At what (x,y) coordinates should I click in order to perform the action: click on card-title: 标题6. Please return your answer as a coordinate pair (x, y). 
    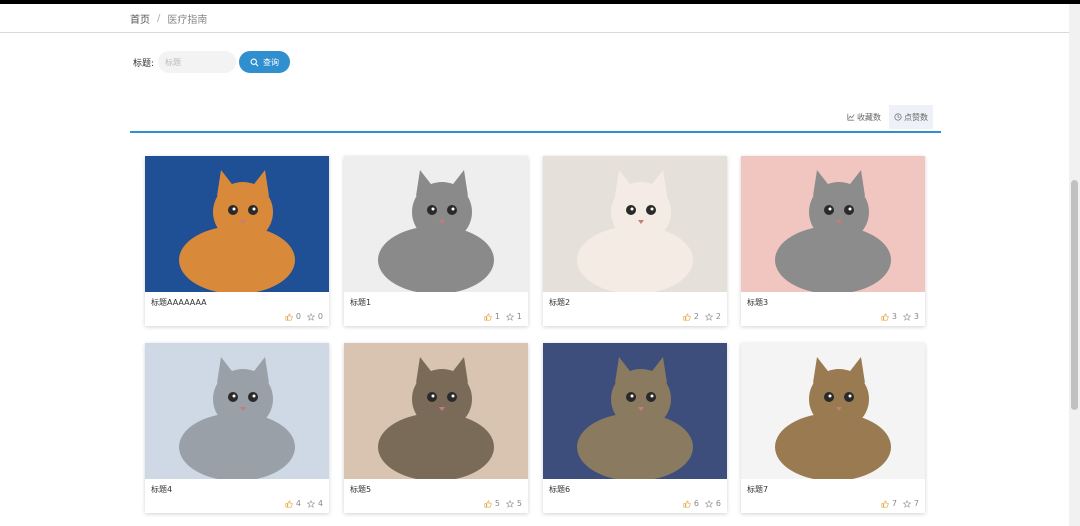
    Looking at the image, I should click on (560, 489).